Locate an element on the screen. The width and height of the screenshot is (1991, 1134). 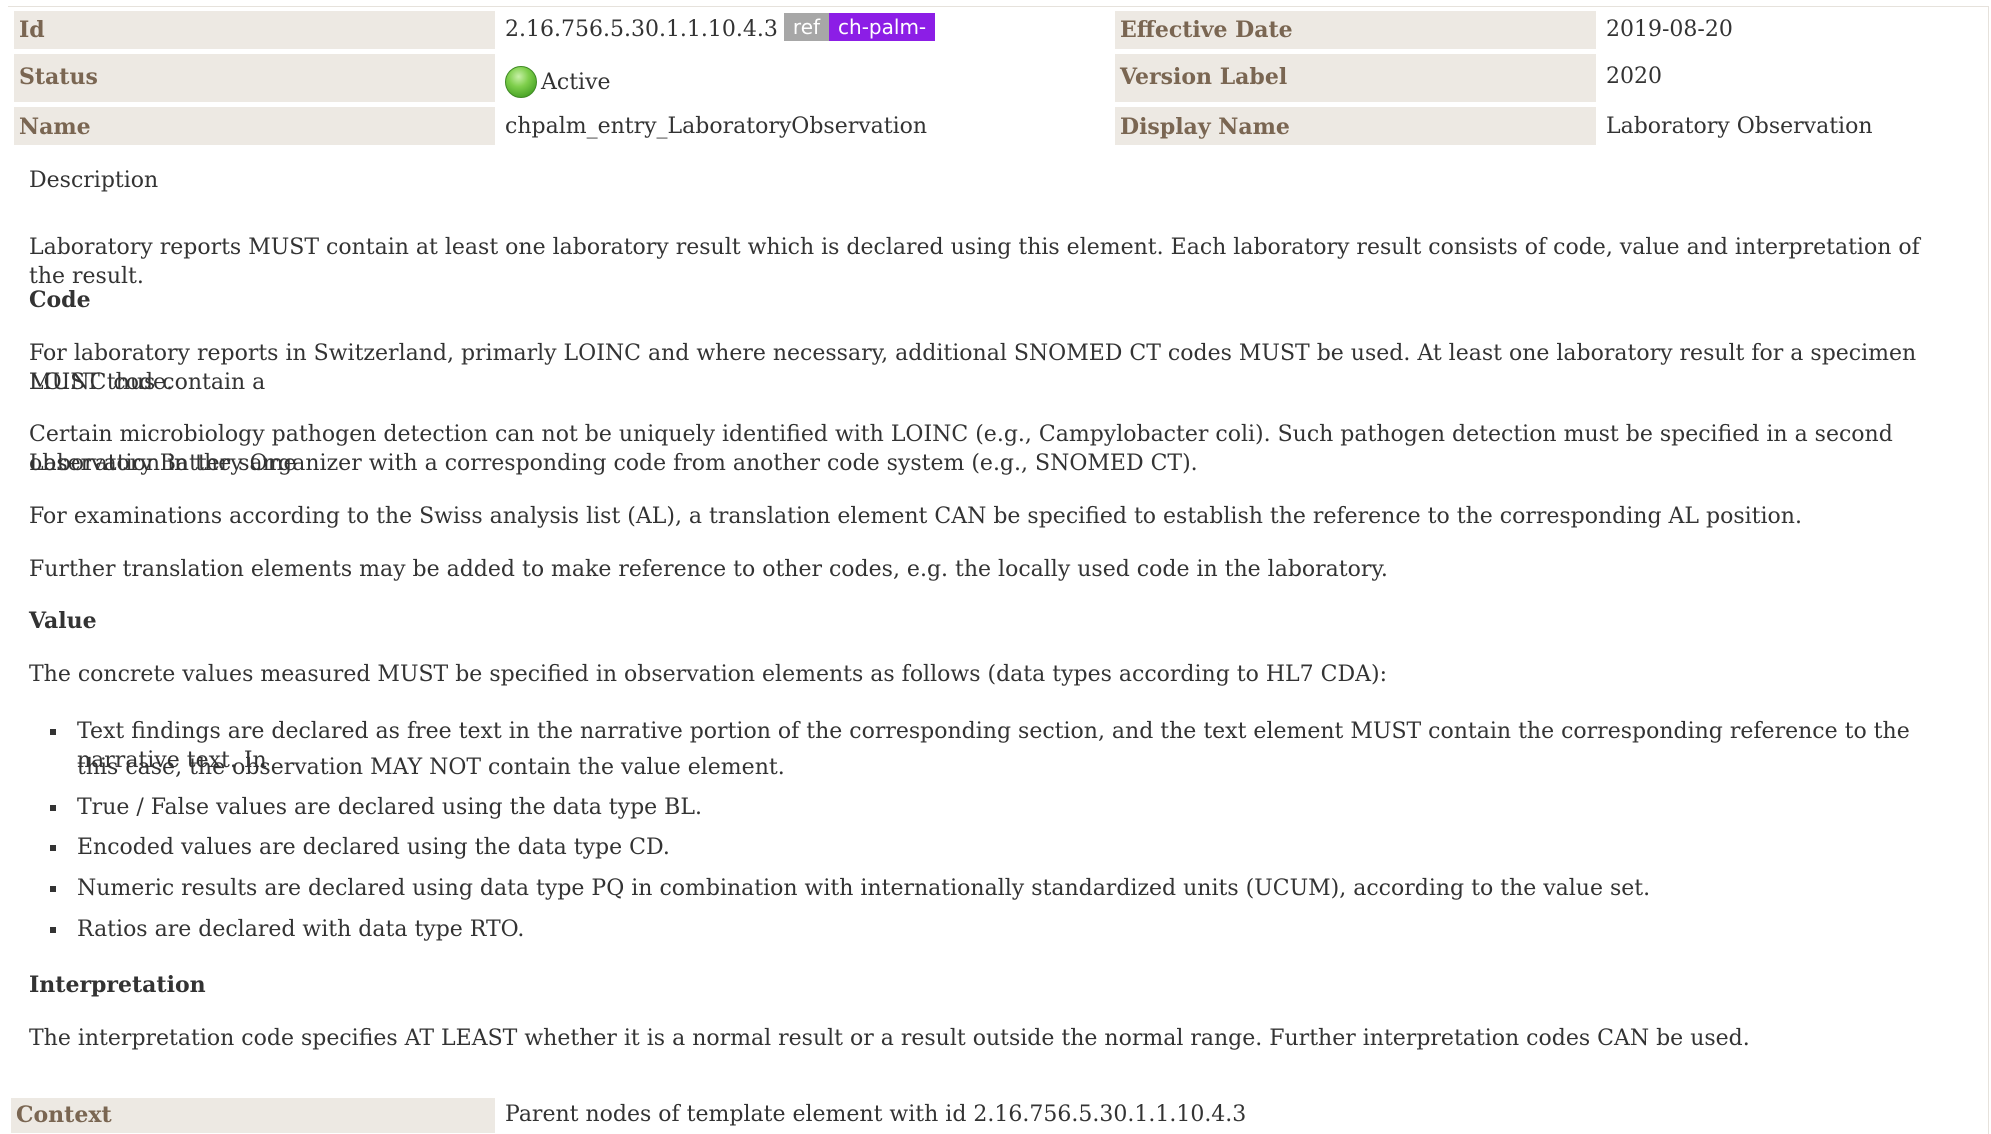
context-label: Context is located at coordinates (253, 1115).